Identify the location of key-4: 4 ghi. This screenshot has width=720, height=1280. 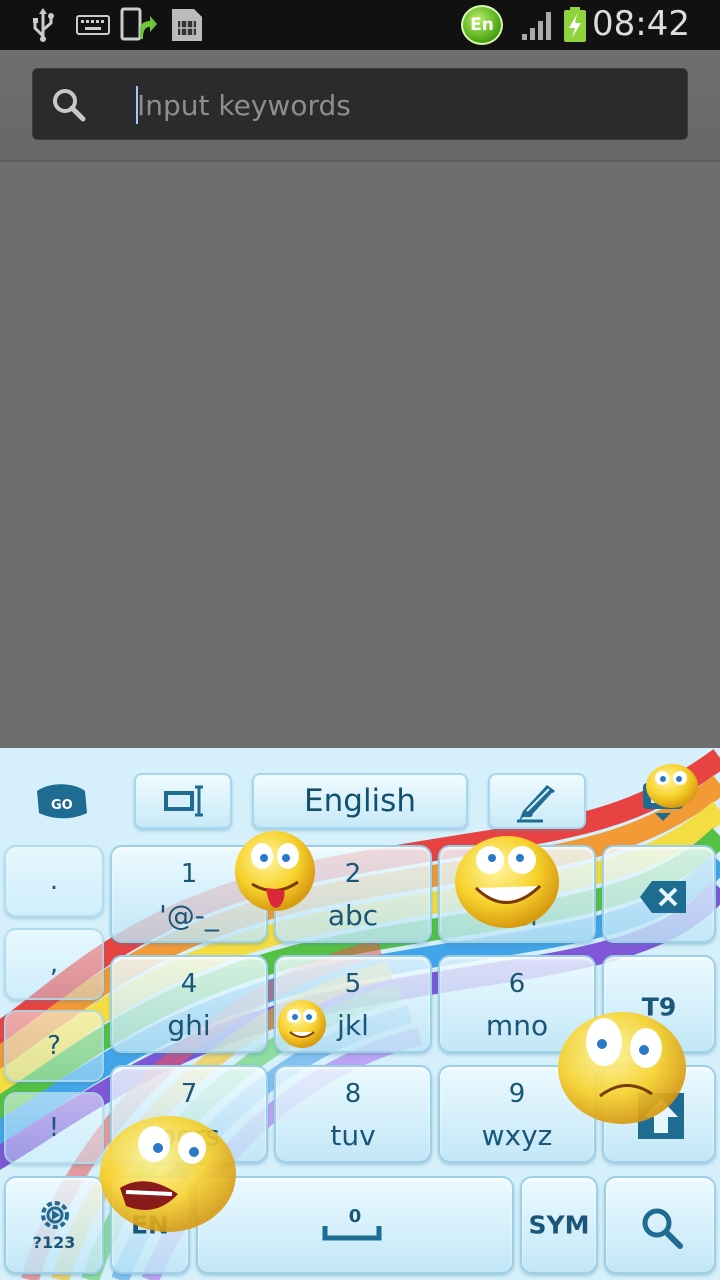
(189, 1004).